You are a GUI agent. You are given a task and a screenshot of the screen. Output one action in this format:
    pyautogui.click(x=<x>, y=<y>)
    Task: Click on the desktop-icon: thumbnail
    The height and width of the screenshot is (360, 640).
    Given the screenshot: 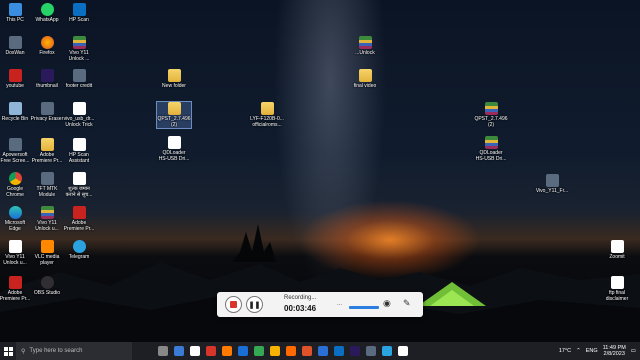 What is the action you would take?
    pyautogui.click(x=47, y=79)
    